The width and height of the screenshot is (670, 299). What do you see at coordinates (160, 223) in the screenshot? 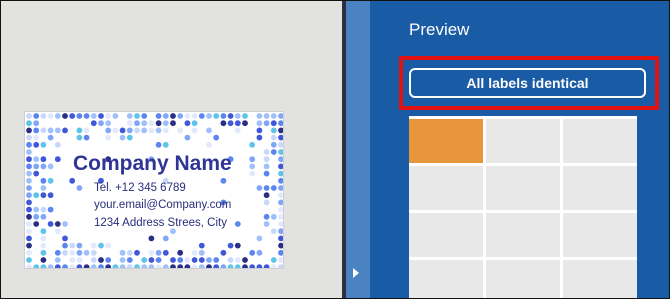
I see `address-text: 1234 Address Strees, City` at bounding box center [160, 223].